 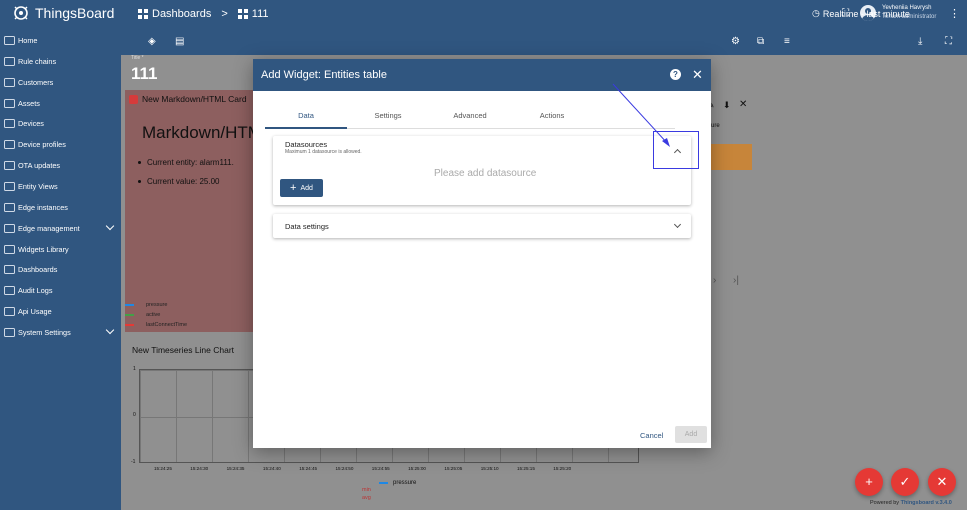 I want to click on apply-fab-button: ✓, so click(x=905, y=482).